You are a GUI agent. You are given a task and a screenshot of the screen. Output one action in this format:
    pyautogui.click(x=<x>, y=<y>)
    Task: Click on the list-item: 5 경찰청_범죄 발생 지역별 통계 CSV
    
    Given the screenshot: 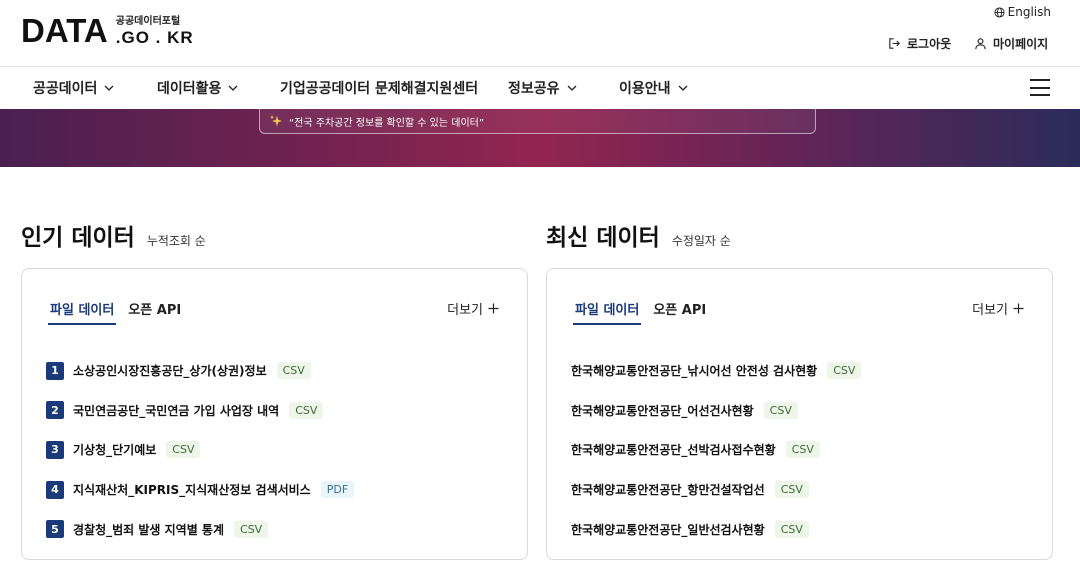 What is the action you would take?
    pyautogui.click(x=200, y=529)
    